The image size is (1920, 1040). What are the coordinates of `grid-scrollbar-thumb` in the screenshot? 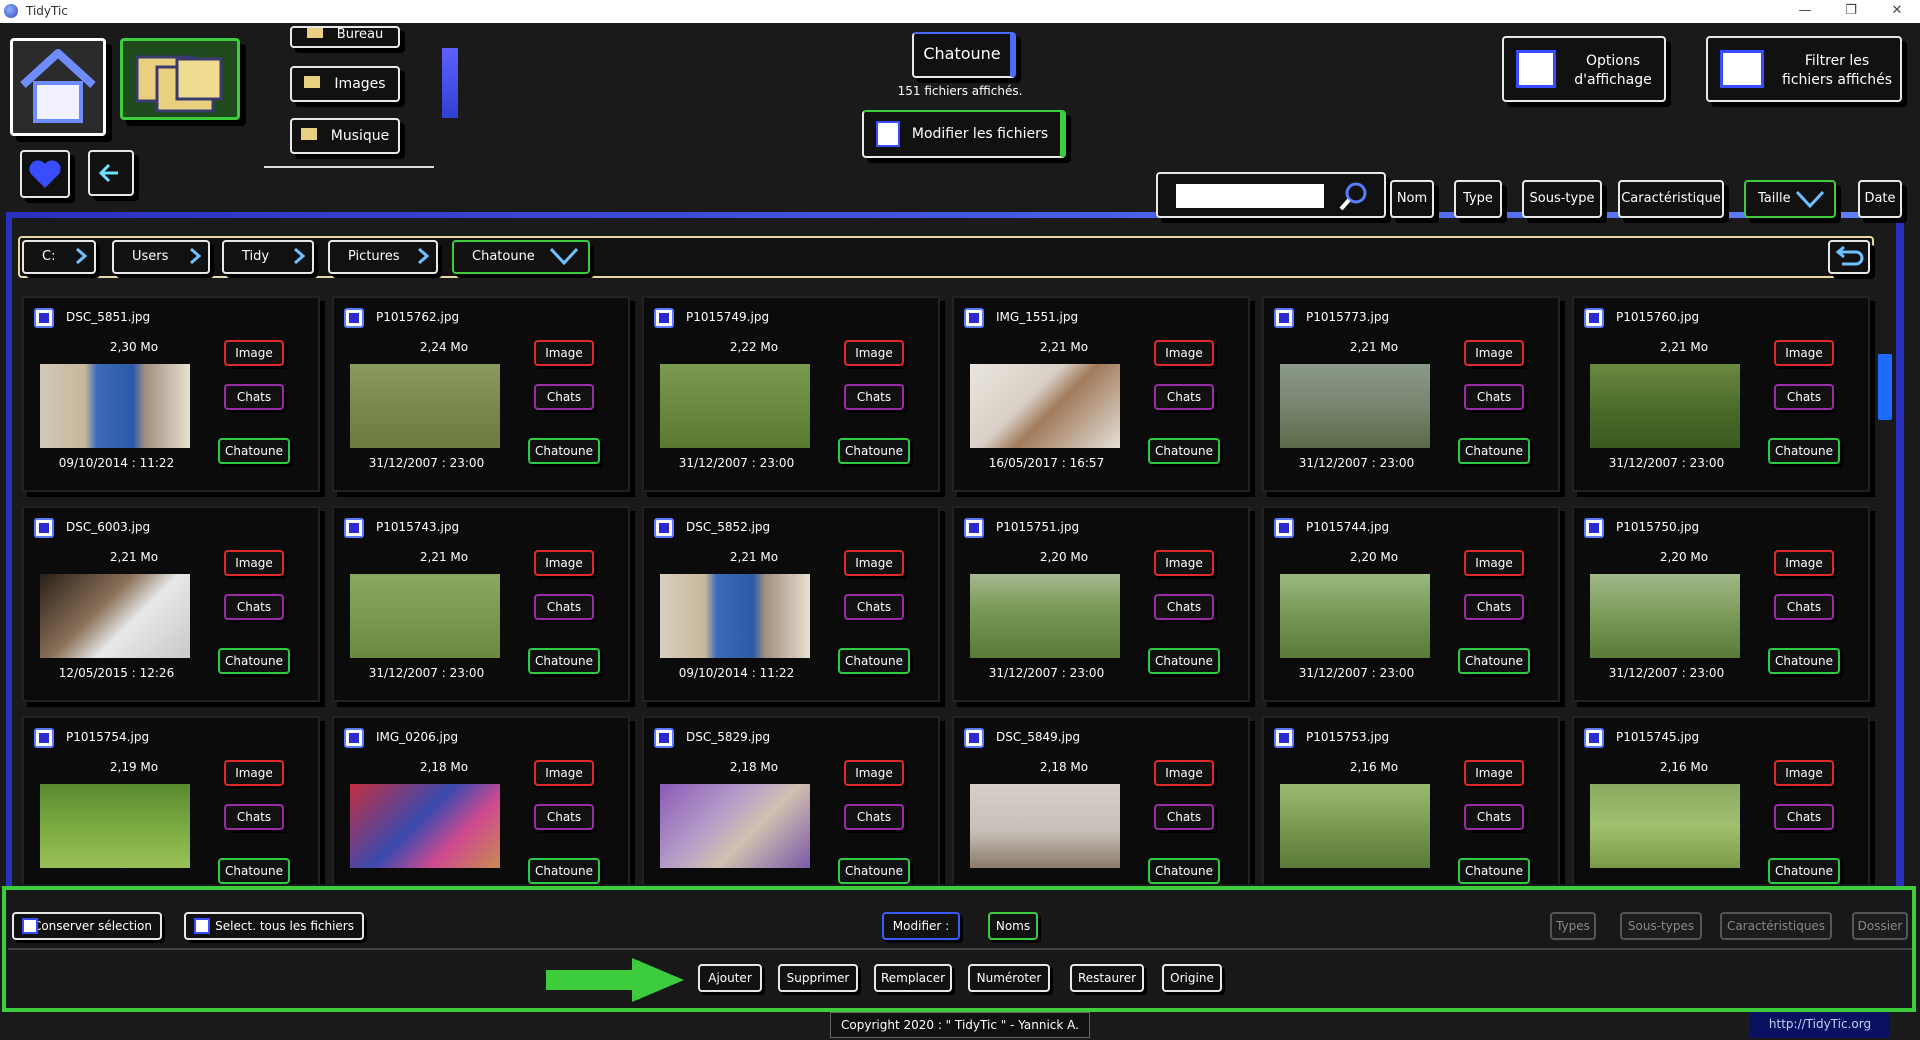 It's located at (1885, 387).